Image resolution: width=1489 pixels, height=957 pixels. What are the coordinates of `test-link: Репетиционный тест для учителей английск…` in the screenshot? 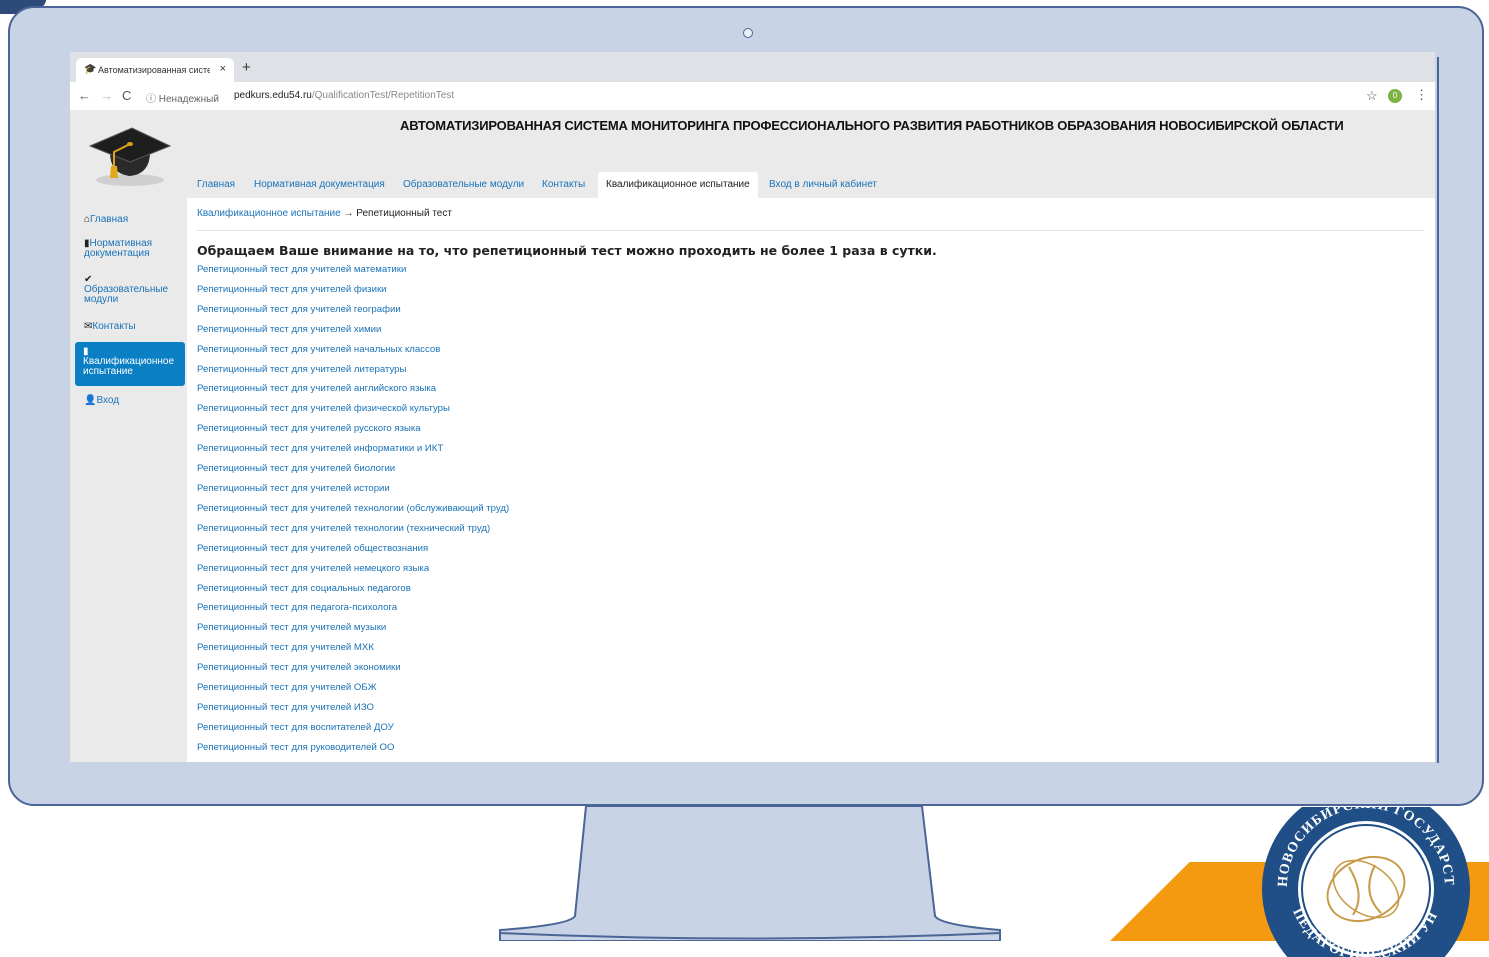 It's located at (353, 393).